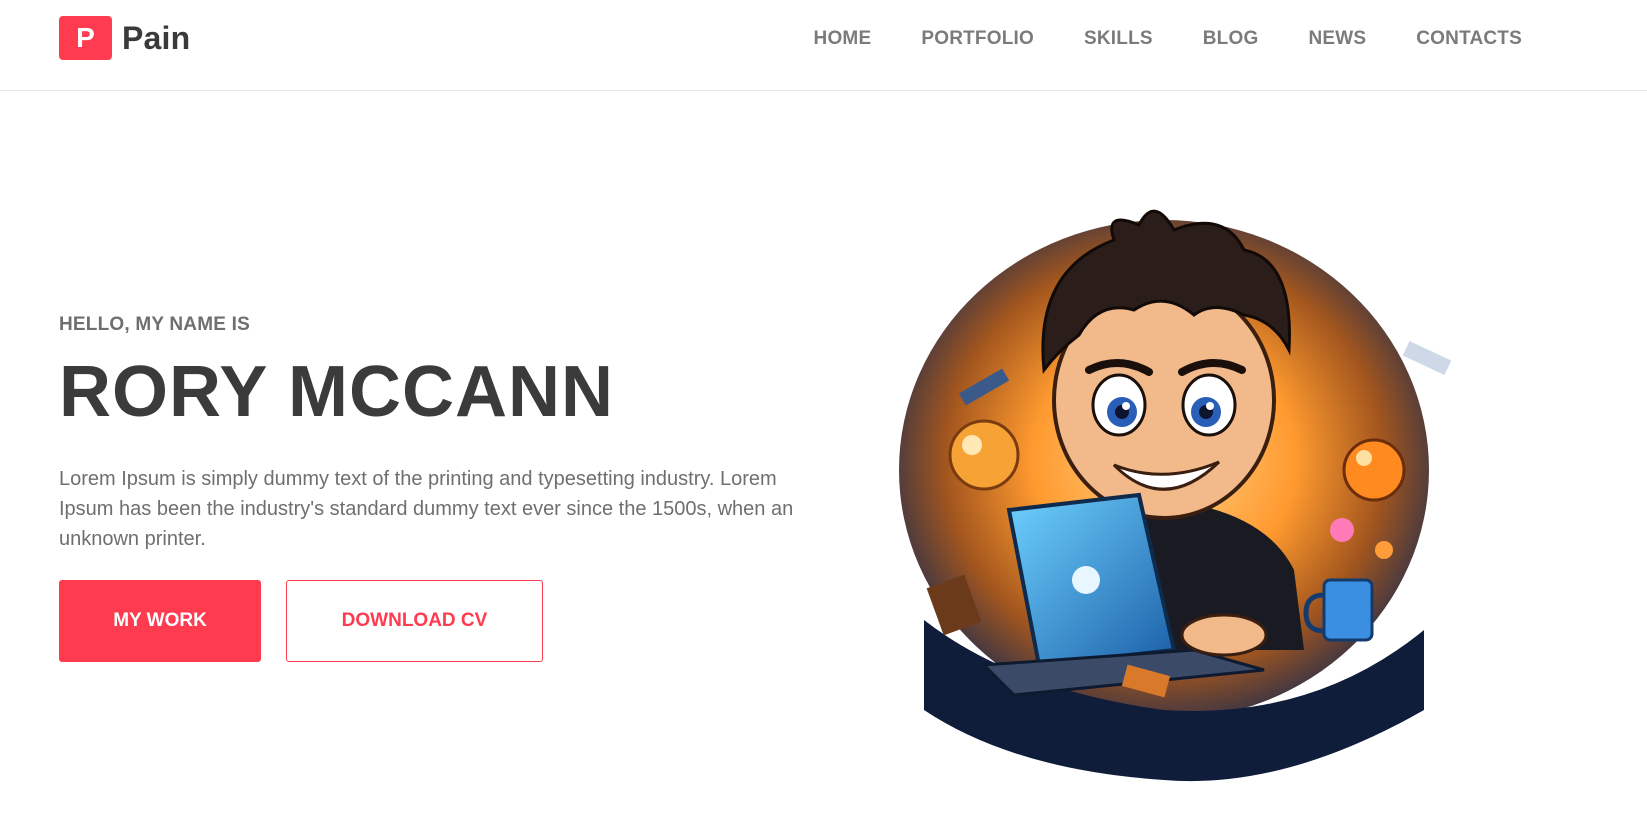  What do you see at coordinates (1337, 39) in the screenshot?
I see `nav-news: NEWS` at bounding box center [1337, 39].